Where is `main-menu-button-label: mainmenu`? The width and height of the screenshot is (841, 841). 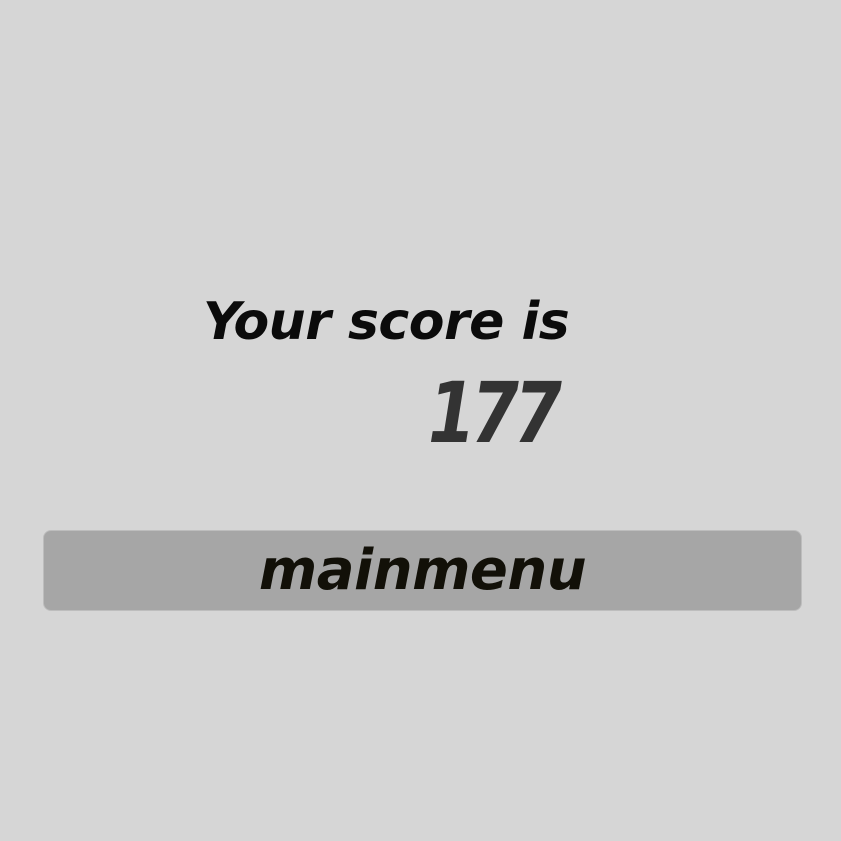 main-menu-button-label: mainmenu is located at coordinates (422, 570).